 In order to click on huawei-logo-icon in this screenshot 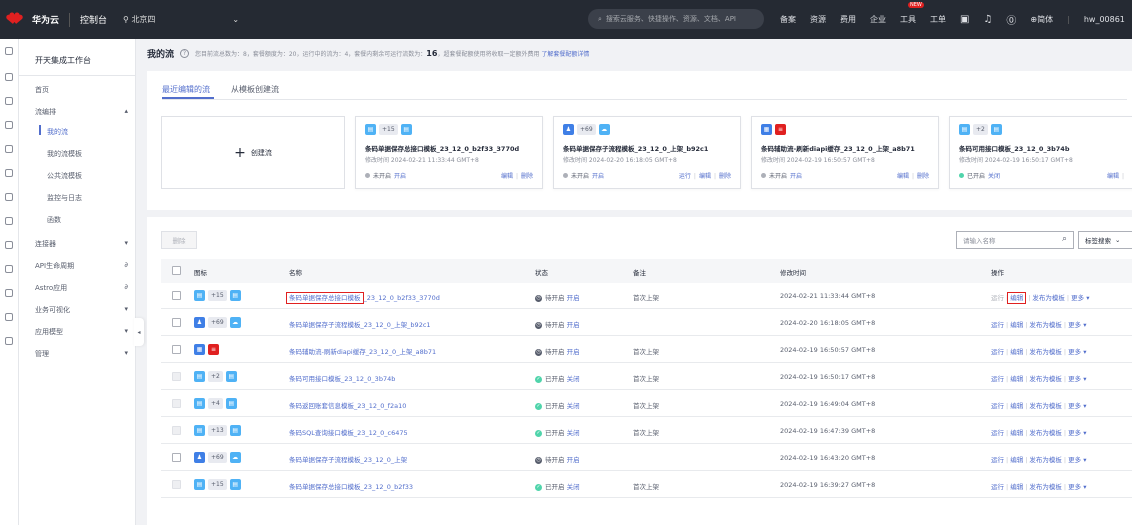, I will do `click(14, 20)`.